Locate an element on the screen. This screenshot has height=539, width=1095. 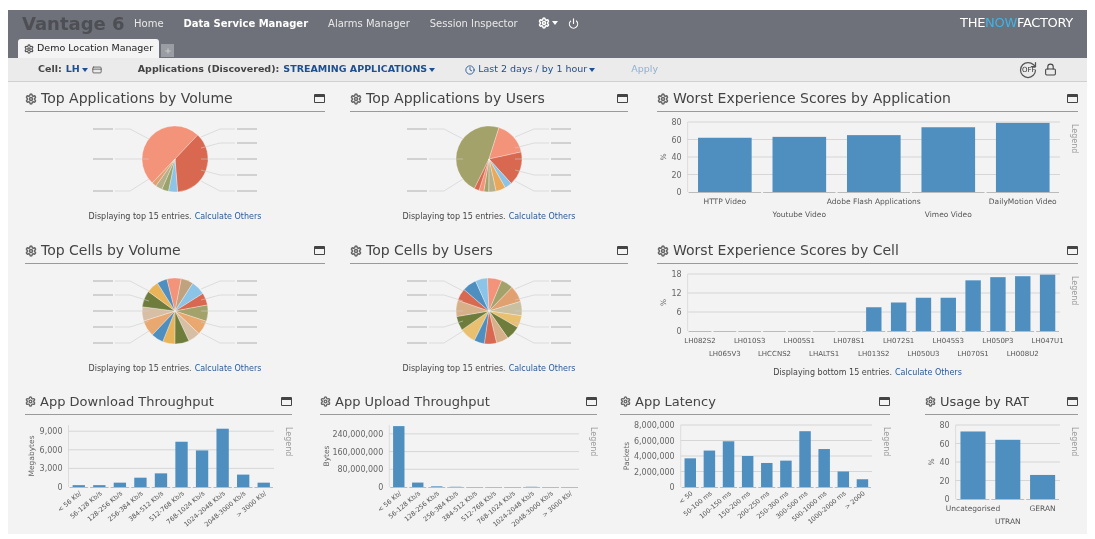
card-icon is located at coordinates (96, 69).